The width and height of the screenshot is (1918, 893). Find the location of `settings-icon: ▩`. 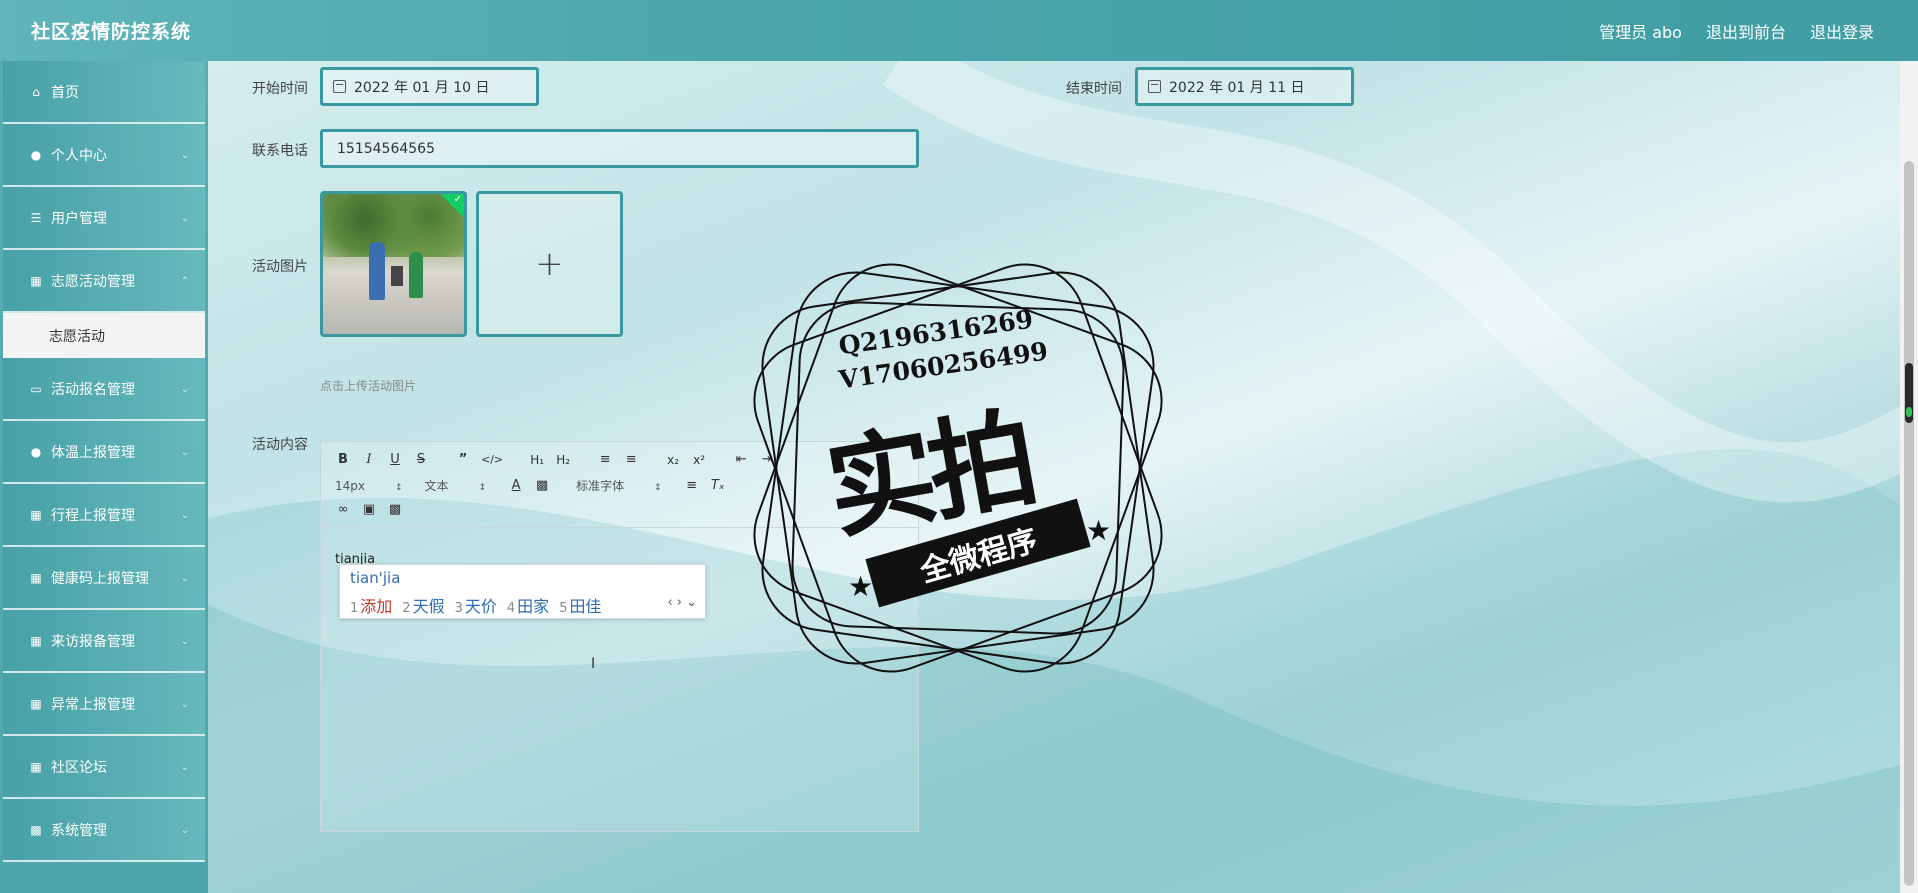

settings-icon: ▩ is located at coordinates (36, 829).